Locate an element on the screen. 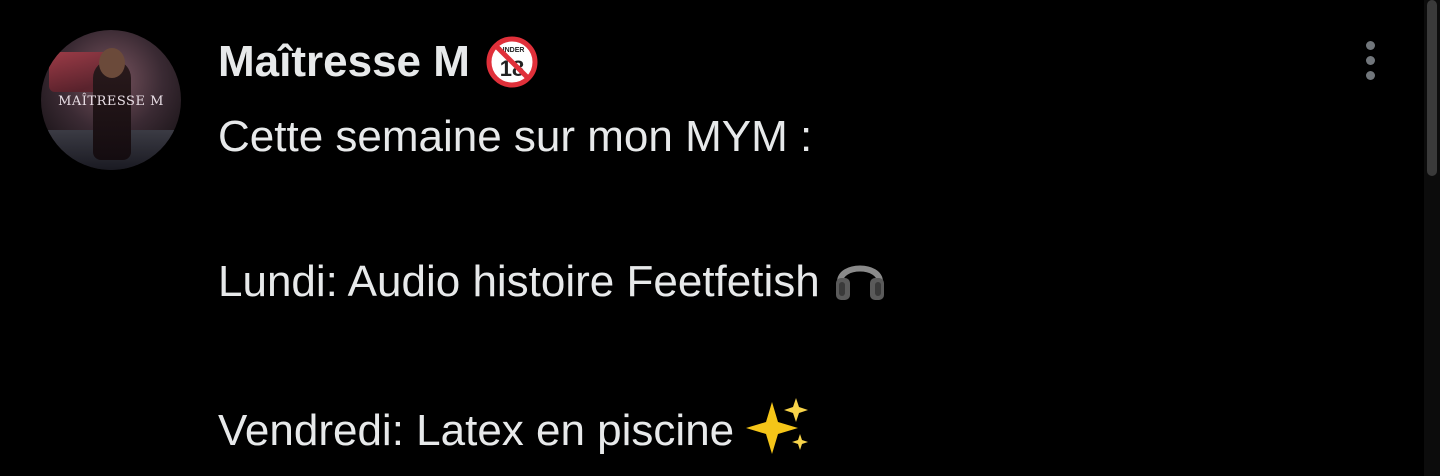 This screenshot has width=1440, height=476. more-options-button is located at coordinates (1370, 60).